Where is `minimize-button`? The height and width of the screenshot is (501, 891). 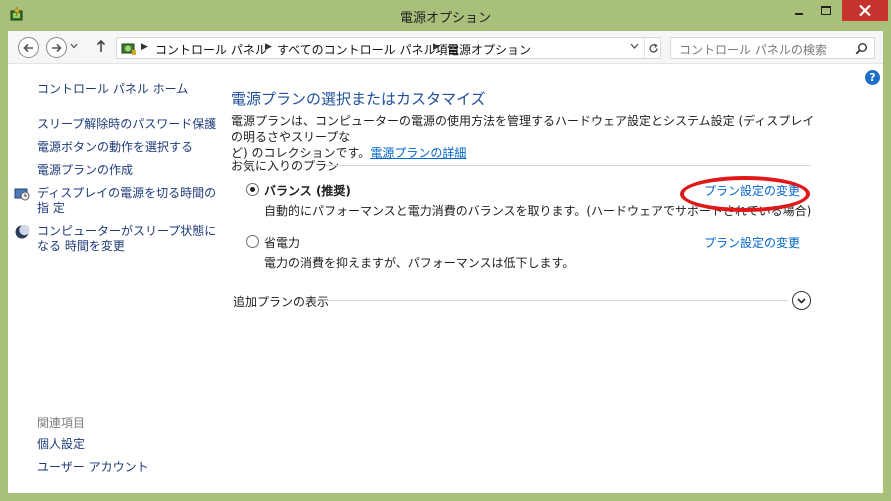
minimize-button is located at coordinates (799, 10).